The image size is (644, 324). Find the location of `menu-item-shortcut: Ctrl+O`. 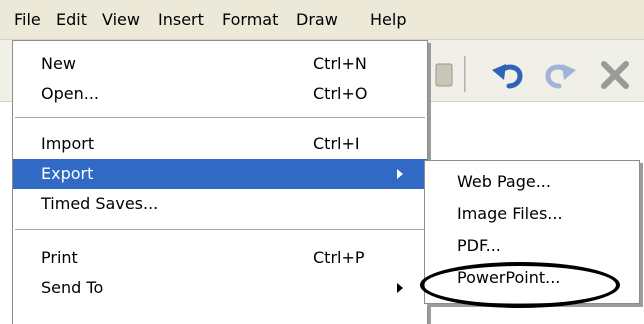

menu-item-shortcut: Ctrl+O is located at coordinates (340, 93).